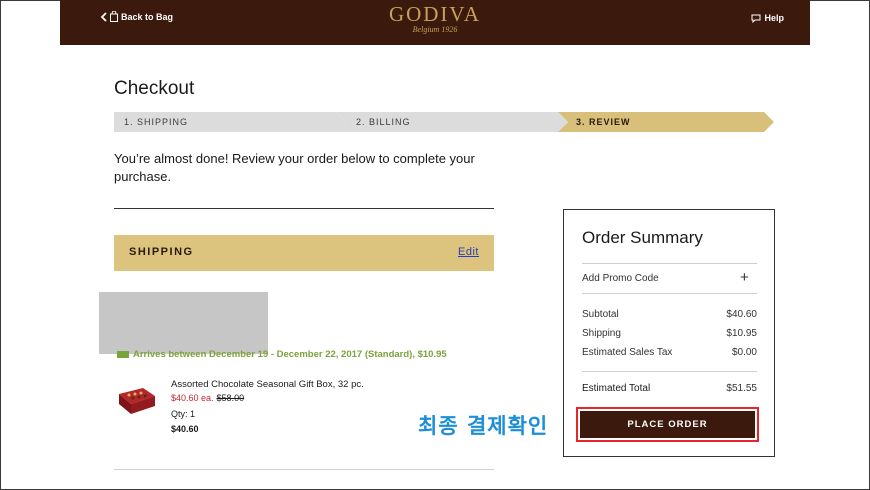 This screenshot has height=490, width=870. I want to click on checkout-progress: 1. SHIPPING 2. BILLING 3. REVIEW, so click(444, 122).